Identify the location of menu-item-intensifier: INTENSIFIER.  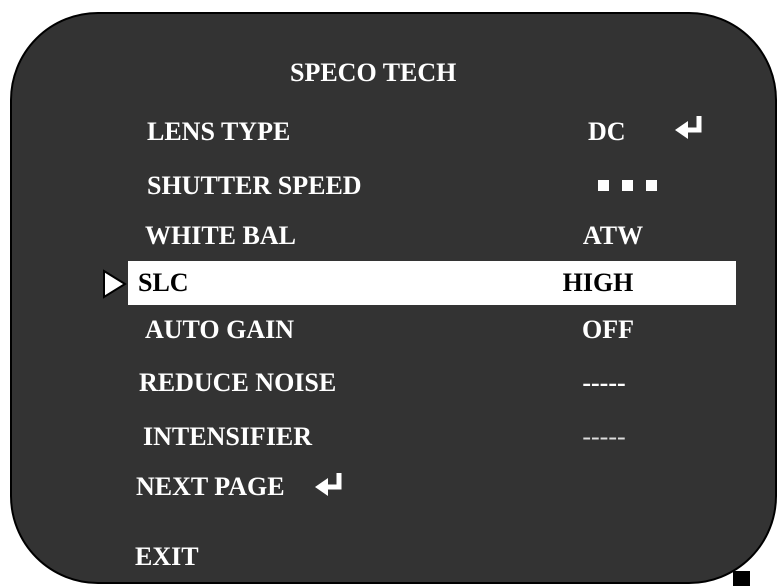
(227, 437).